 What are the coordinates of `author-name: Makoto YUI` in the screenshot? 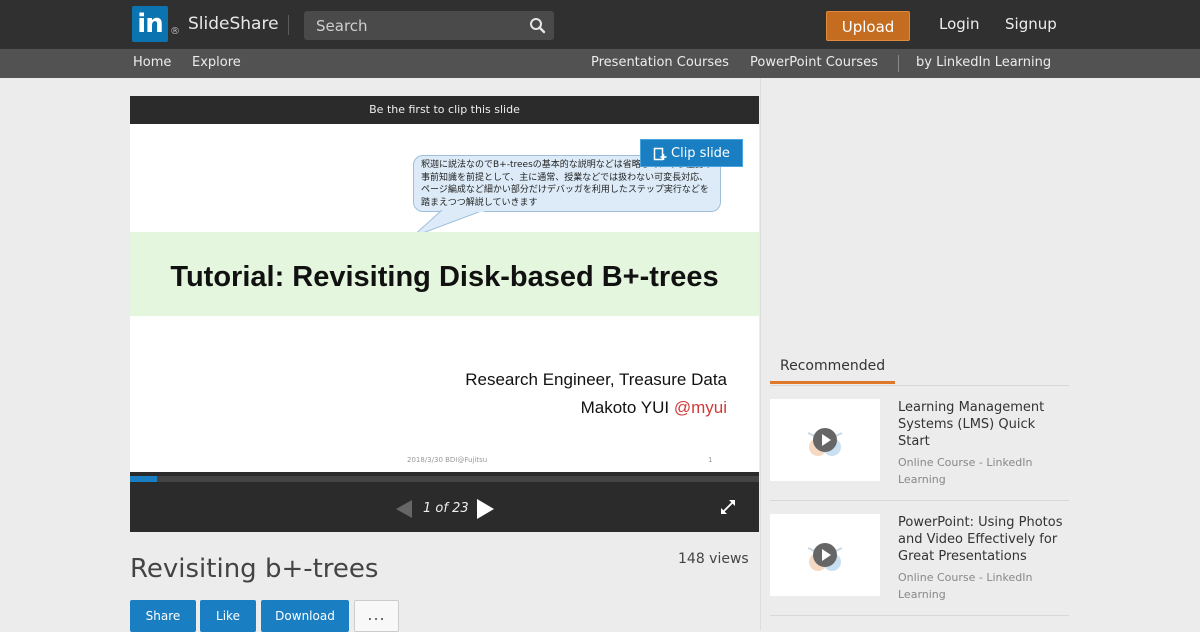 It's located at (625, 407).